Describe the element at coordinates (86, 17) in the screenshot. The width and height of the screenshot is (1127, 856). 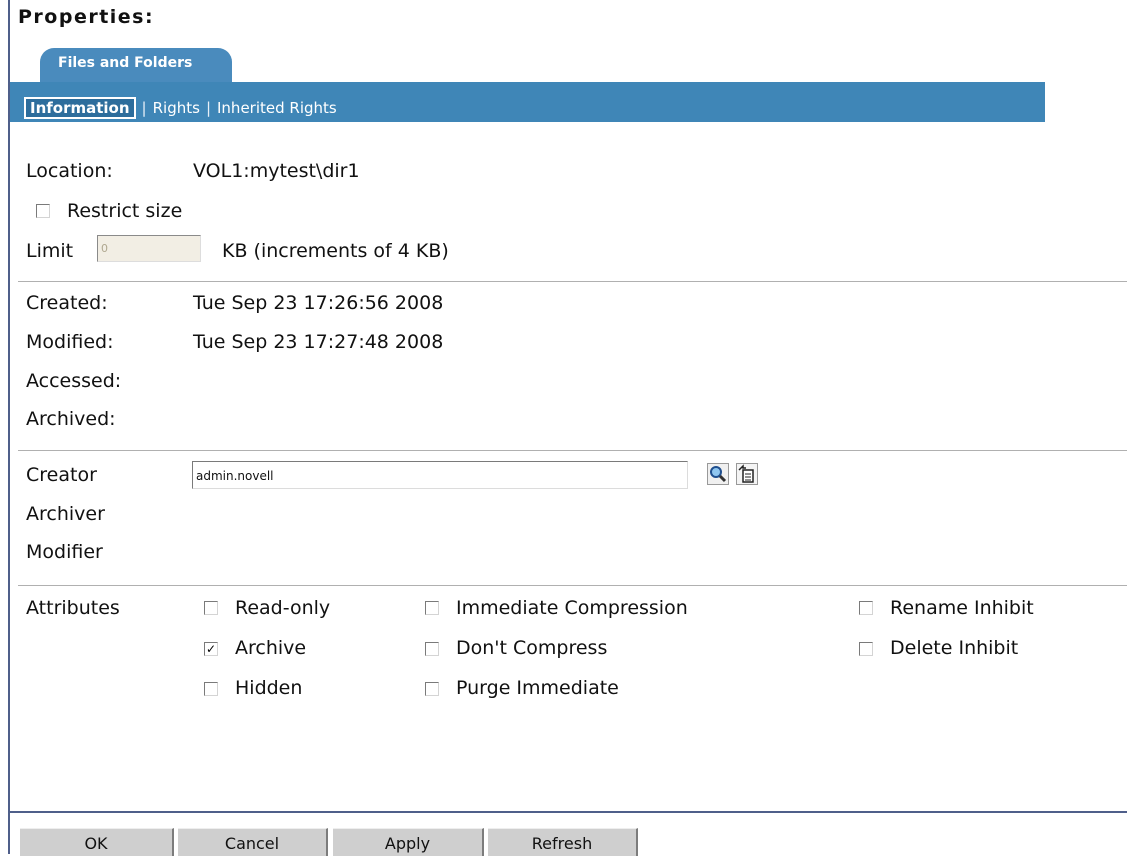
I see `page-title: Properties:` at that location.